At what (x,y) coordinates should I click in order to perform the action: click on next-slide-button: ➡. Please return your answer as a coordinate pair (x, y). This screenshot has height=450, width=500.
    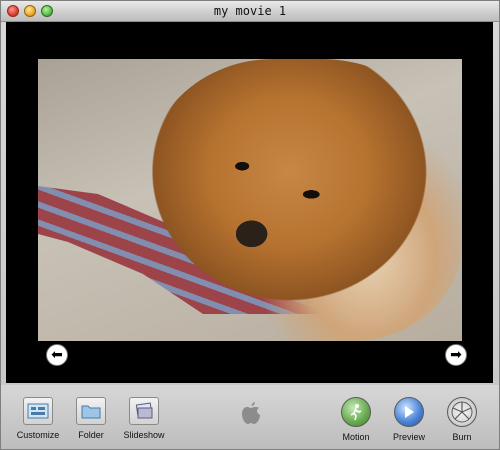
    Looking at the image, I should click on (456, 355).